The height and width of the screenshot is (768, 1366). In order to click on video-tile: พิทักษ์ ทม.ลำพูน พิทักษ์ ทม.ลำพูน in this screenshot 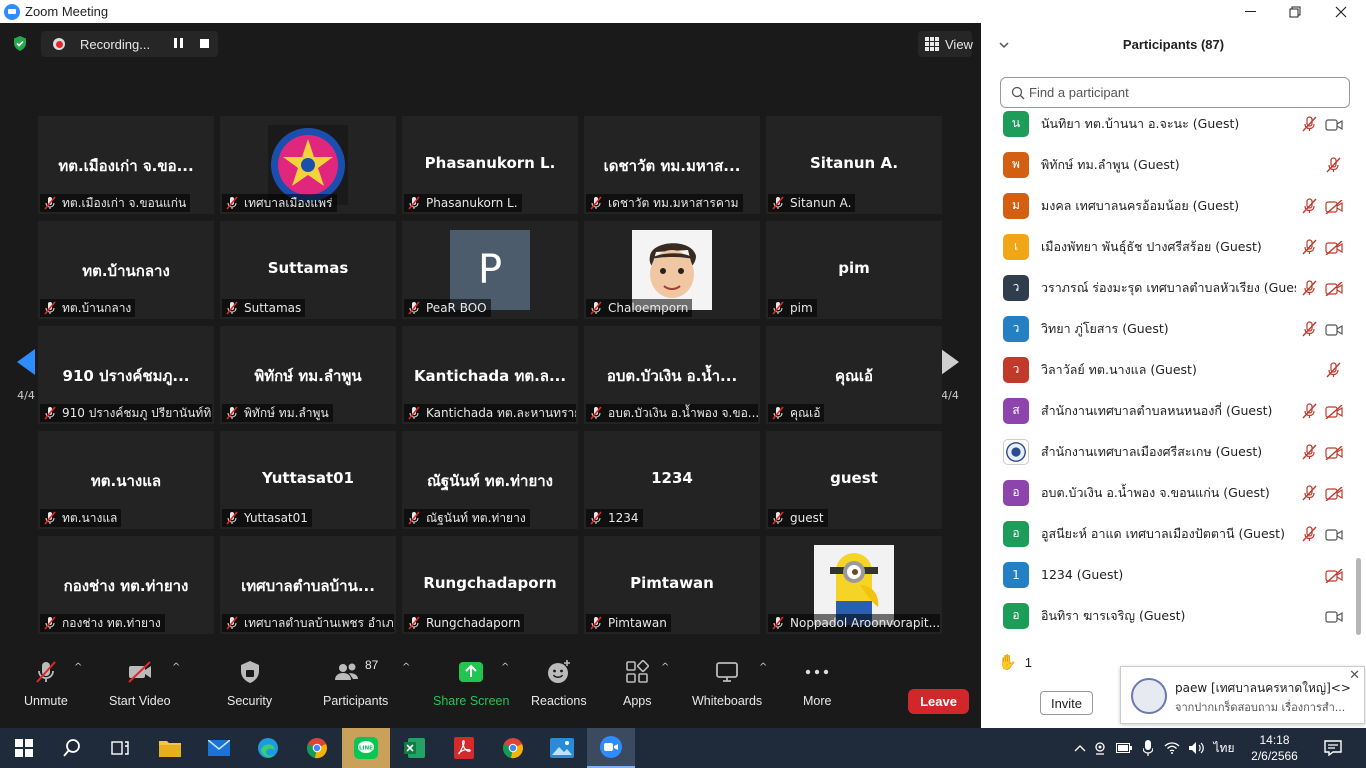, I will do `click(308, 375)`.